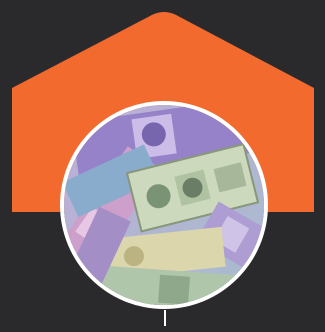 The image size is (325, 332). I want to click on pointer-stem, so click(165, 318).